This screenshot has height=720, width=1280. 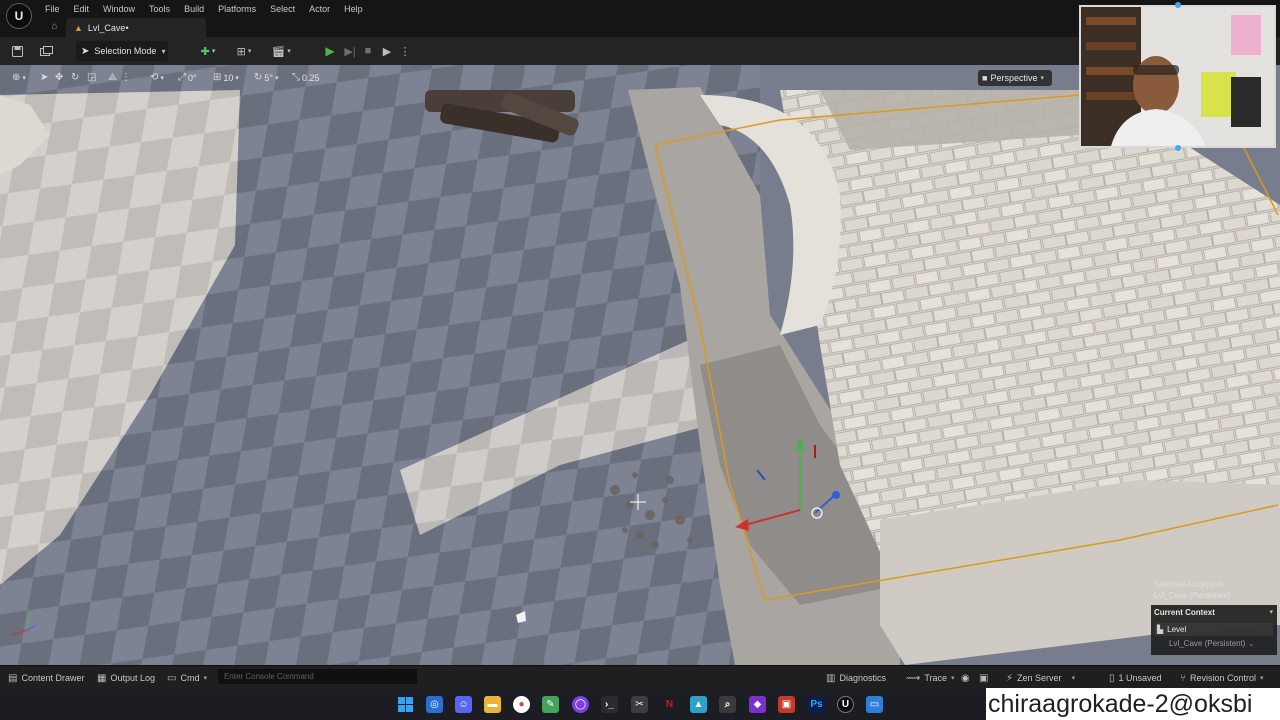 What do you see at coordinates (757, 704) in the screenshot?
I see `visual-studio-icon: ◆` at bounding box center [757, 704].